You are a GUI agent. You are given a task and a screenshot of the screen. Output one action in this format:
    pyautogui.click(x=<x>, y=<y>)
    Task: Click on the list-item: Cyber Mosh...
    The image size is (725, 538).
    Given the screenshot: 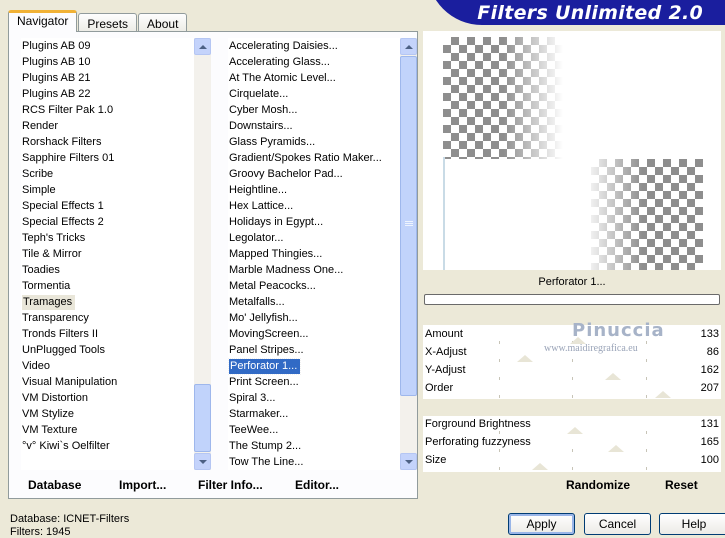 What is the action you would take?
    pyautogui.click(x=322, y=110)
    